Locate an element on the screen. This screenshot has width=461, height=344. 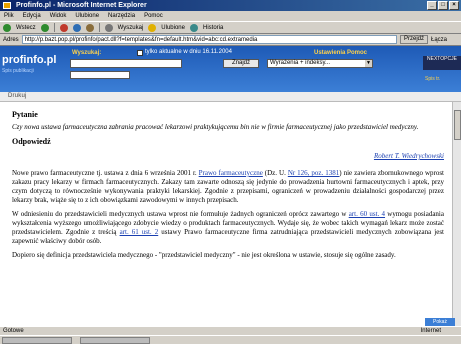
maximize-button: □ is located at coordinates (443, 5).